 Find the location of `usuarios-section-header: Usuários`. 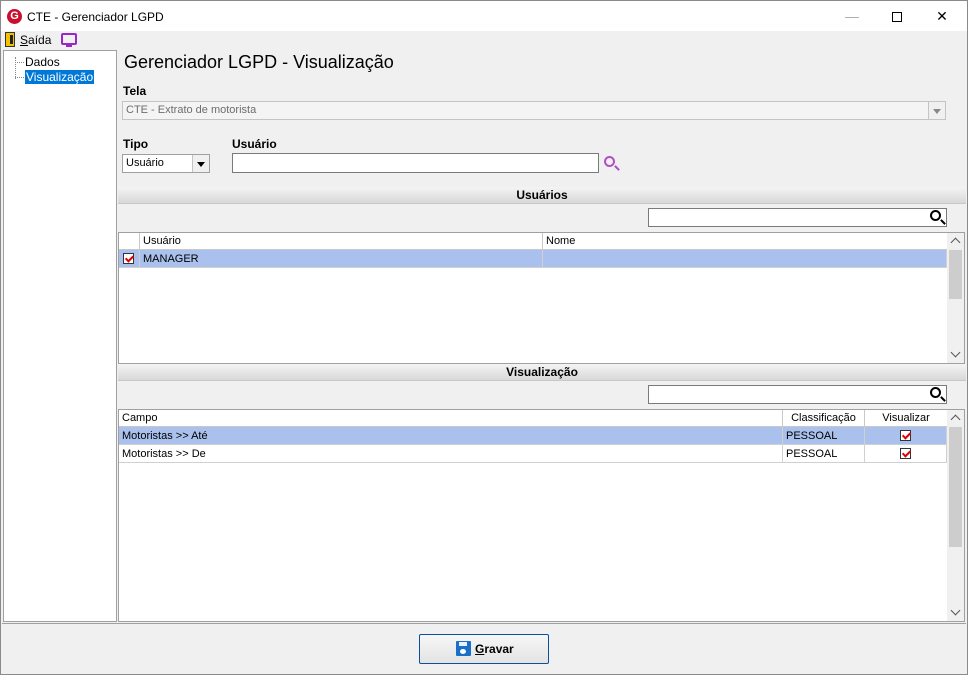

usuarios-section-header: Usuários is located at coordinates (542, 195).